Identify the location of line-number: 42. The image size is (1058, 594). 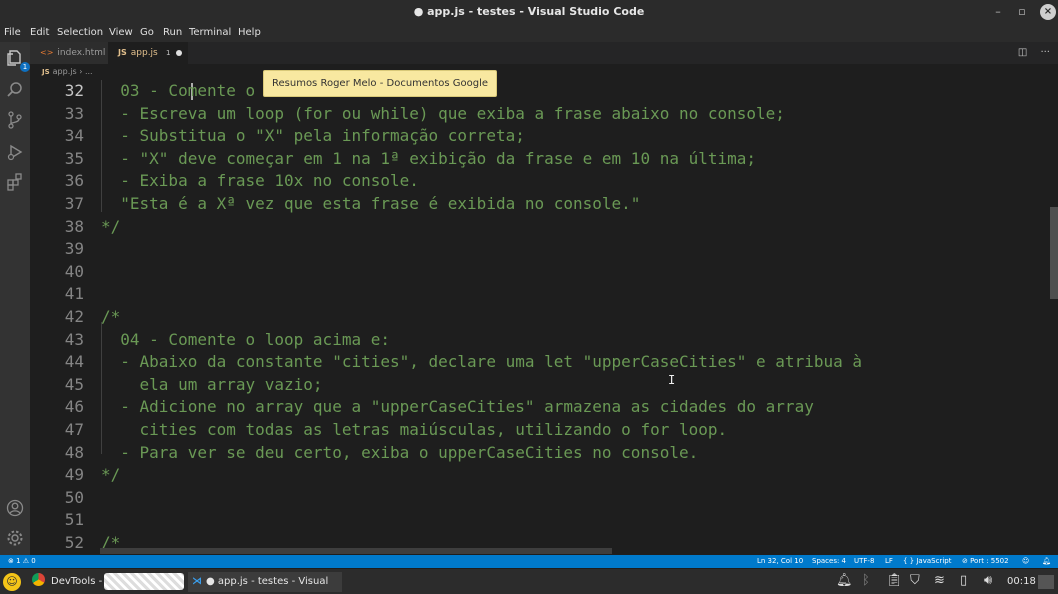
(74, 316).